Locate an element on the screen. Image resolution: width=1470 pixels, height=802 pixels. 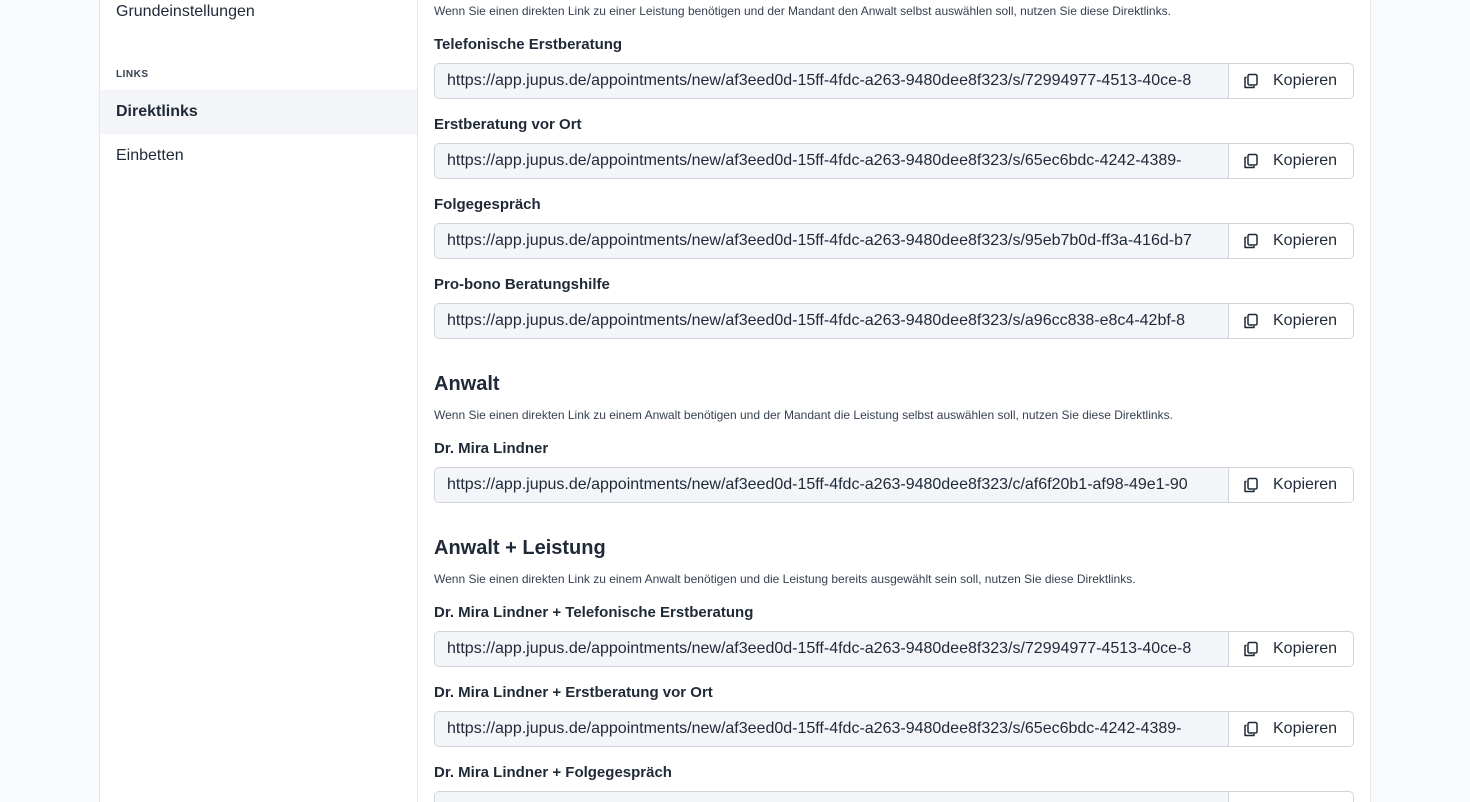
sidebar-item-direktlinks: Direktlinks is located at coordinates (258, 112).